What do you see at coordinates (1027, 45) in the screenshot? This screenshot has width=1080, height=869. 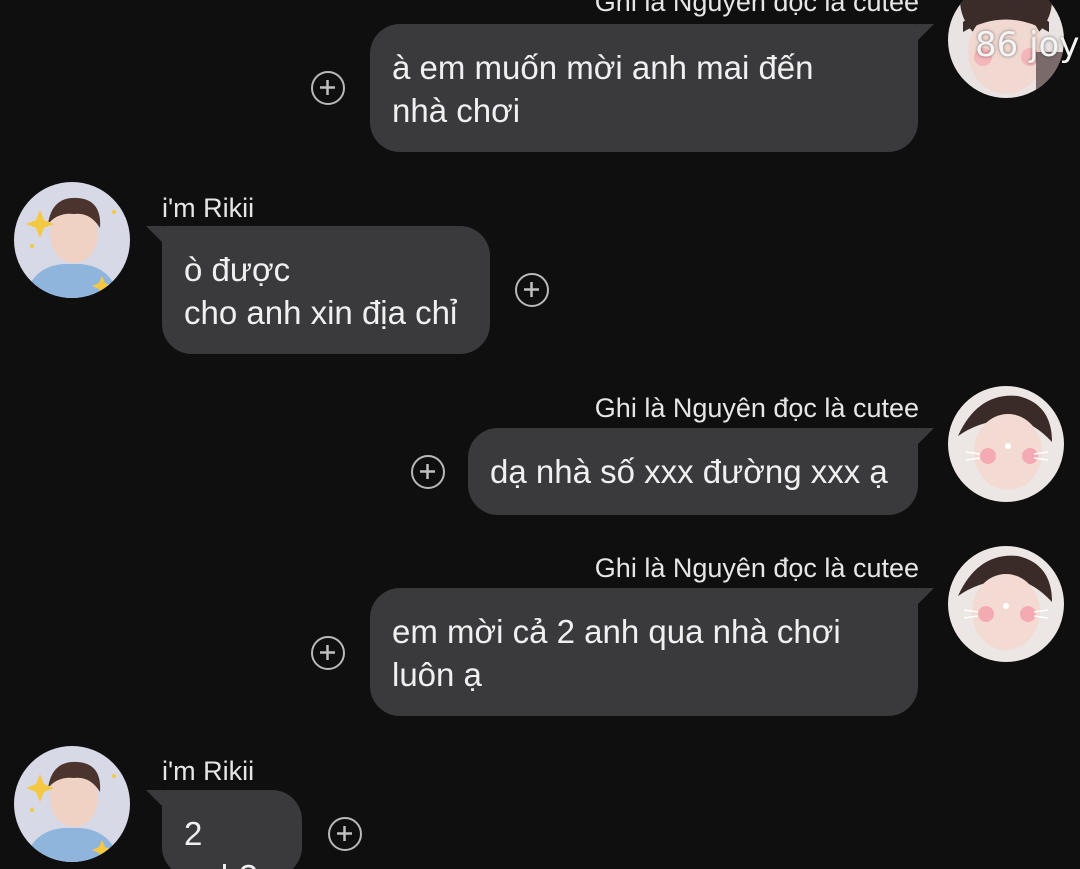 I see `avatar-overlay-text: 86 joy` at bounding box center [1027, 45].